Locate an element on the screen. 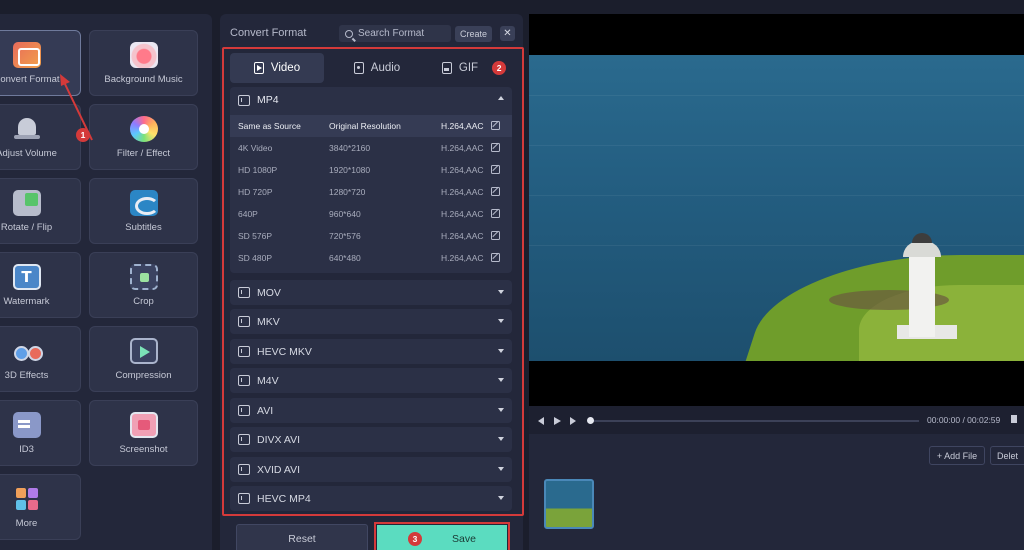  tab-audio: Audio is located at coordinates (377, 68).